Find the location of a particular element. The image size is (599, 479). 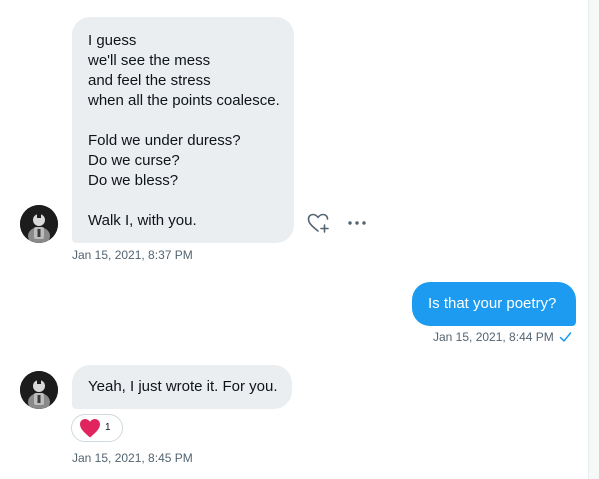

reaction-count: 1 is located at coordinates (108, 427).